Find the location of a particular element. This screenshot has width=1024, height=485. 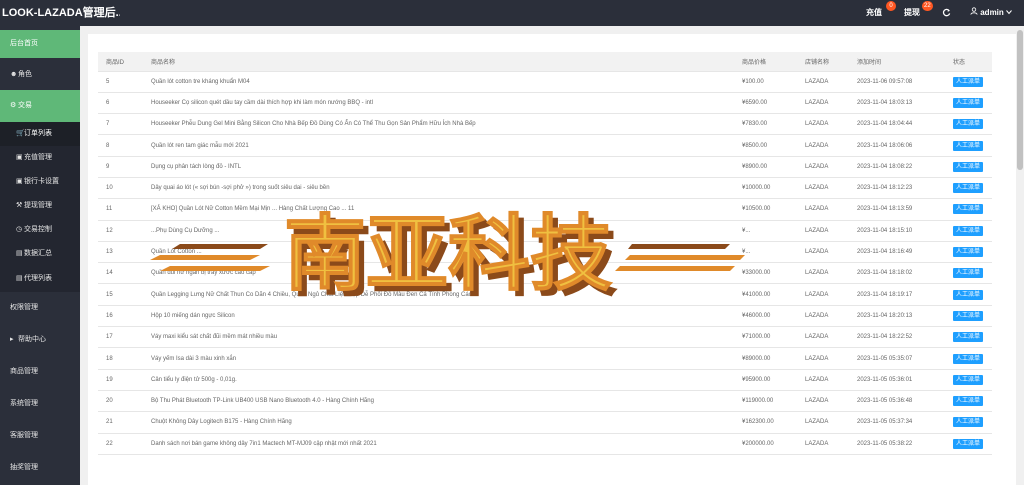

cell-price: ¥46000.00 is located at coordinates (765, 316).